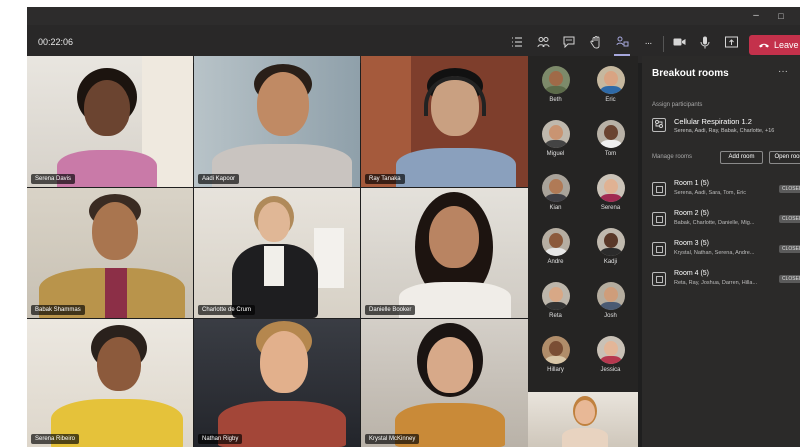  I want to click on roster-name: Kian, so click(555, 208).